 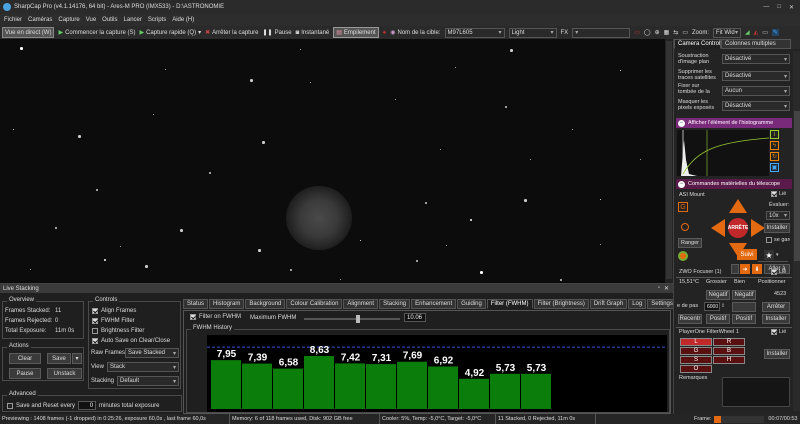 I want to click on fwhm-filter-checkbox, so click(x=95, y=321).